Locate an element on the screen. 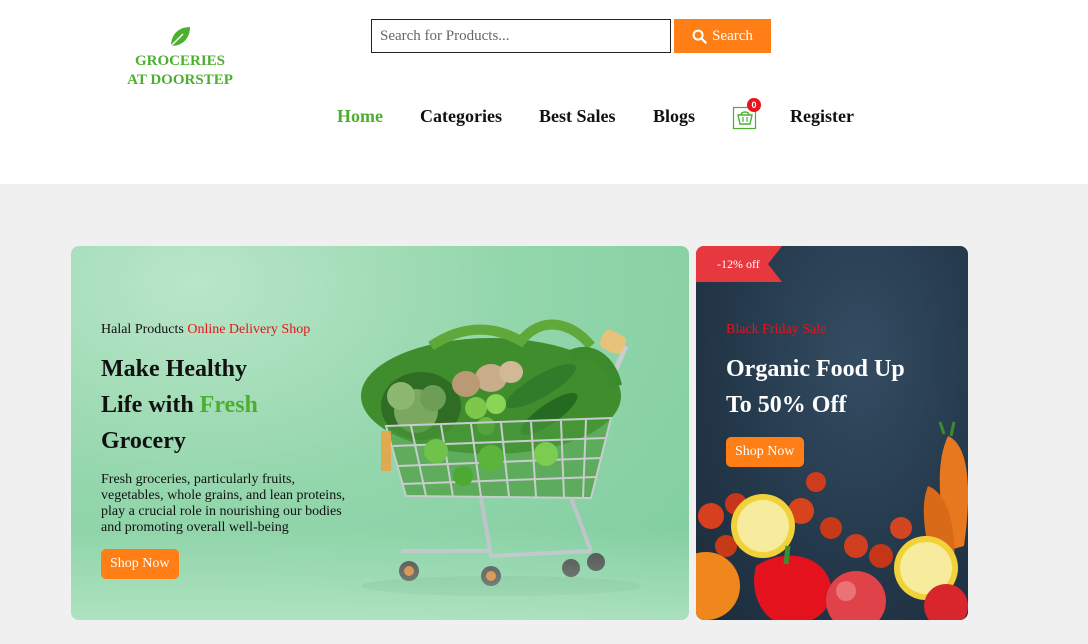  hero-title-line-2: Life with Fresh is located at coordinates (221, 405).